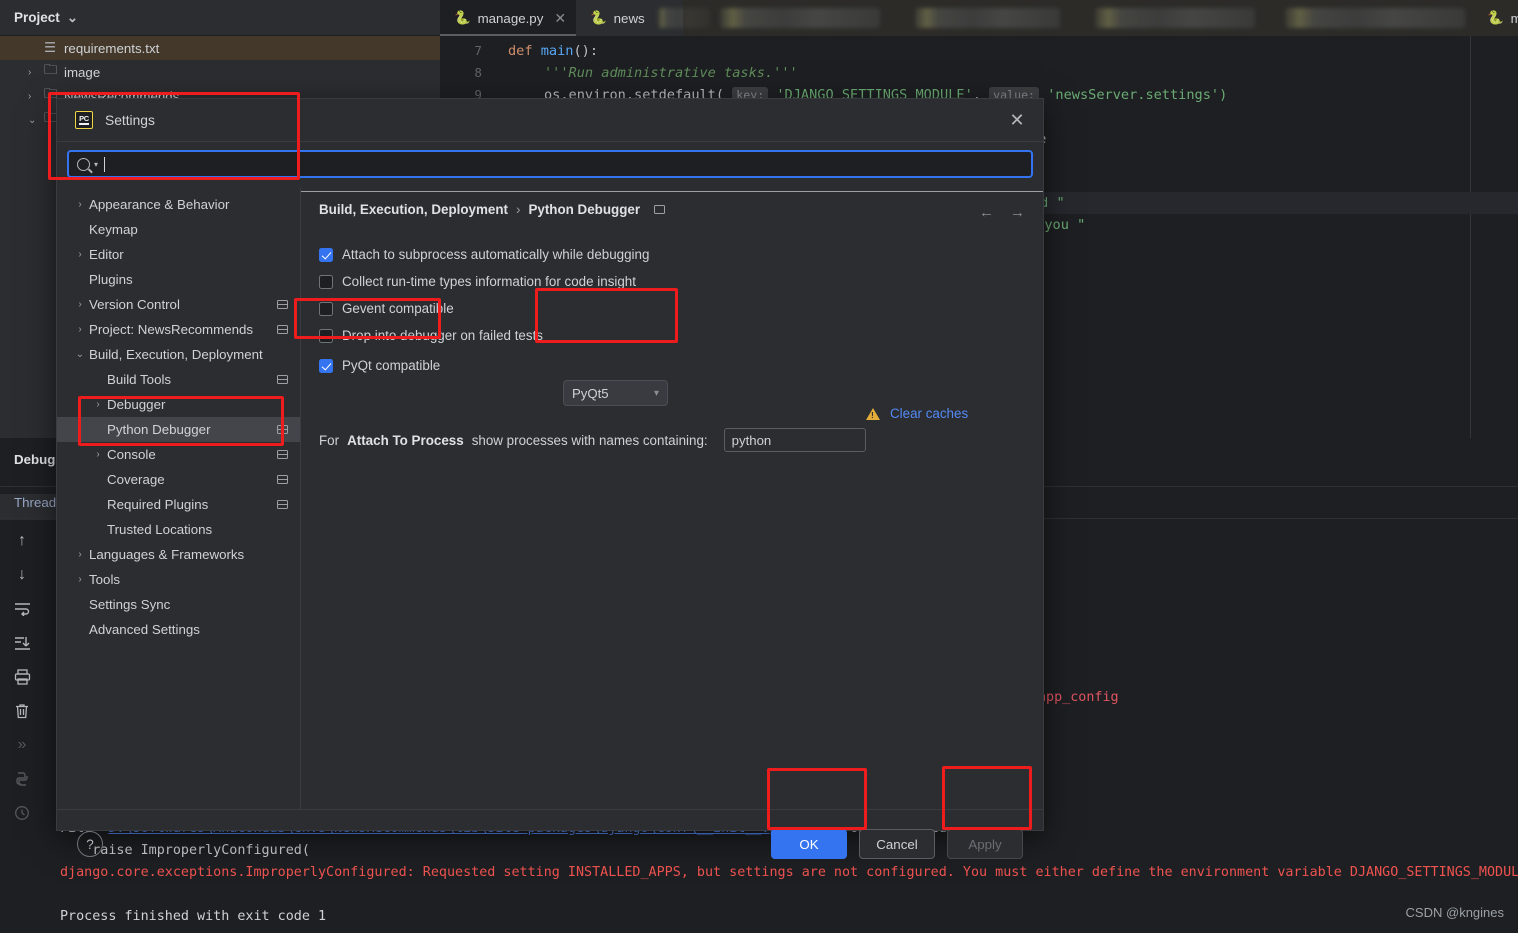 This screenshot has width=1518, height=933. I want to click on tab-label-redacted, so click(1175, 18).